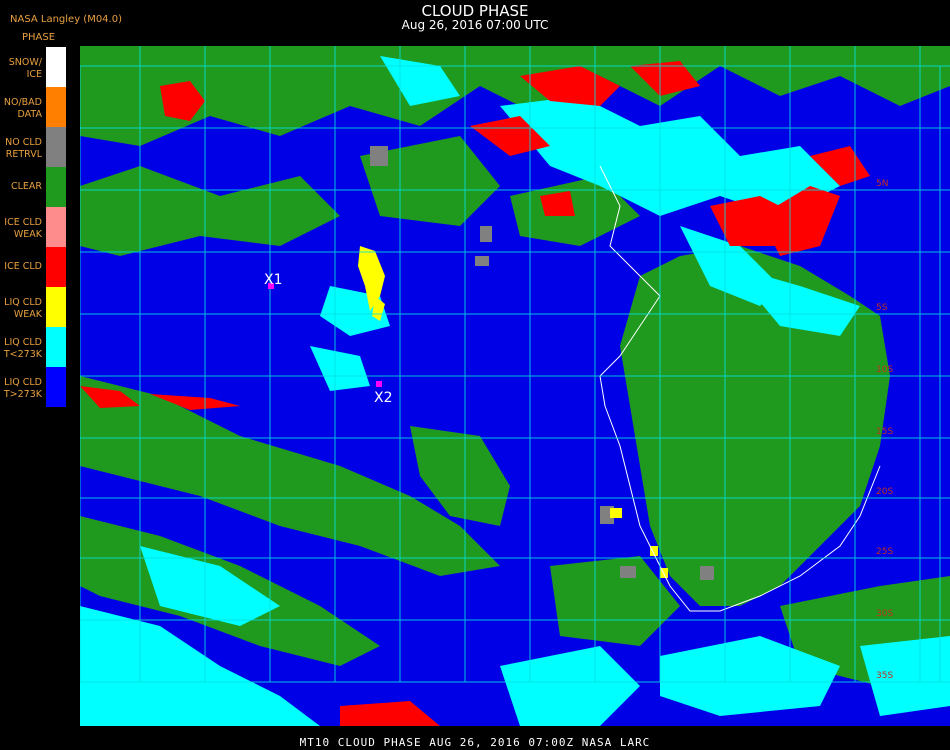  I want to click on legend-item-ice-cld-weak: ICE CLD WEAK, so click(33, 227).